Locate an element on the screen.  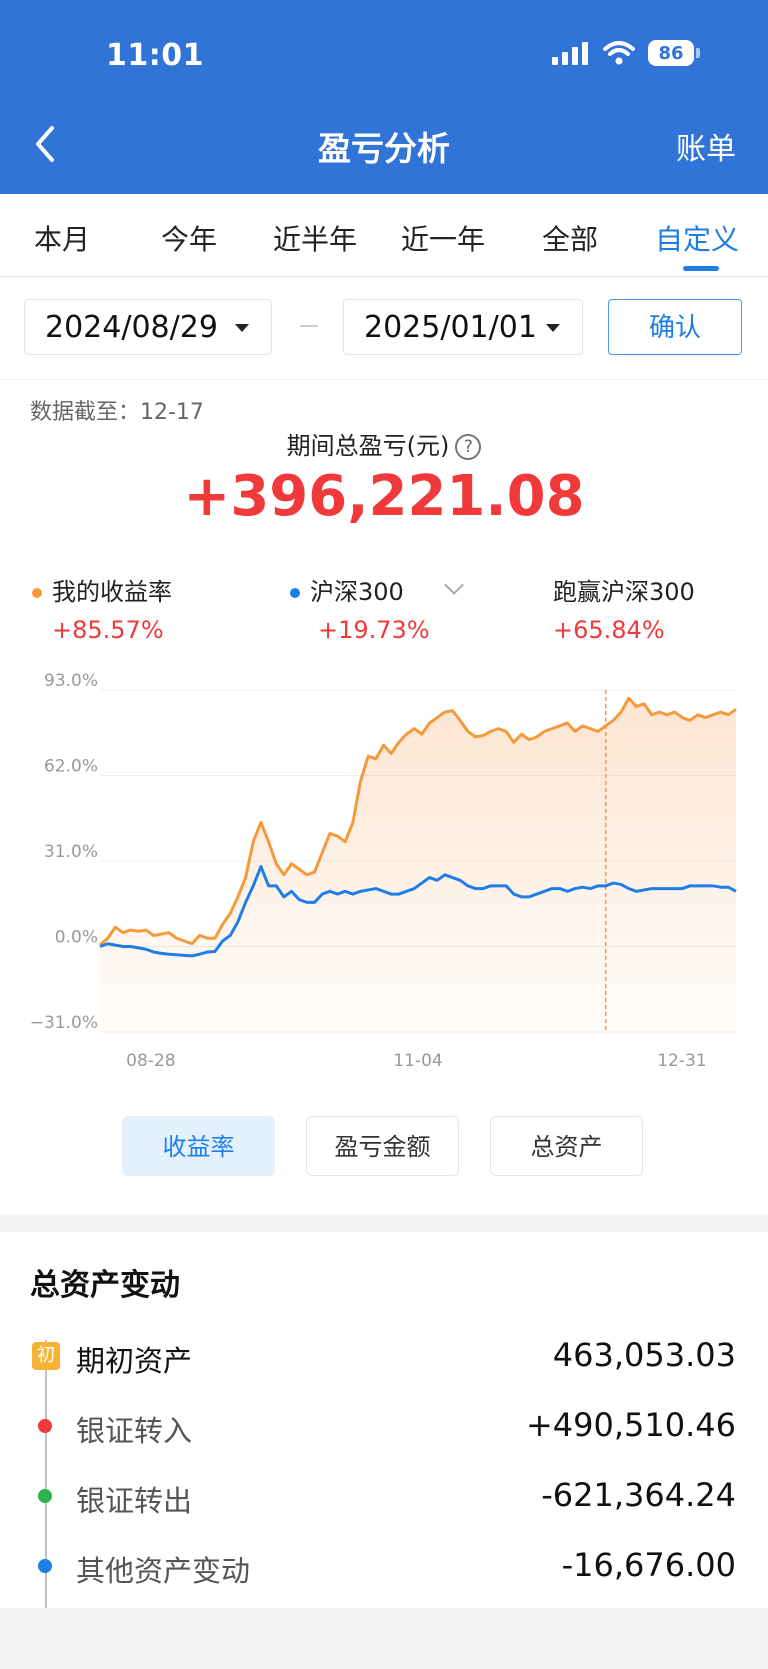
asset-row-label: 其他资产变动 is located at coordinates (163, 1571).